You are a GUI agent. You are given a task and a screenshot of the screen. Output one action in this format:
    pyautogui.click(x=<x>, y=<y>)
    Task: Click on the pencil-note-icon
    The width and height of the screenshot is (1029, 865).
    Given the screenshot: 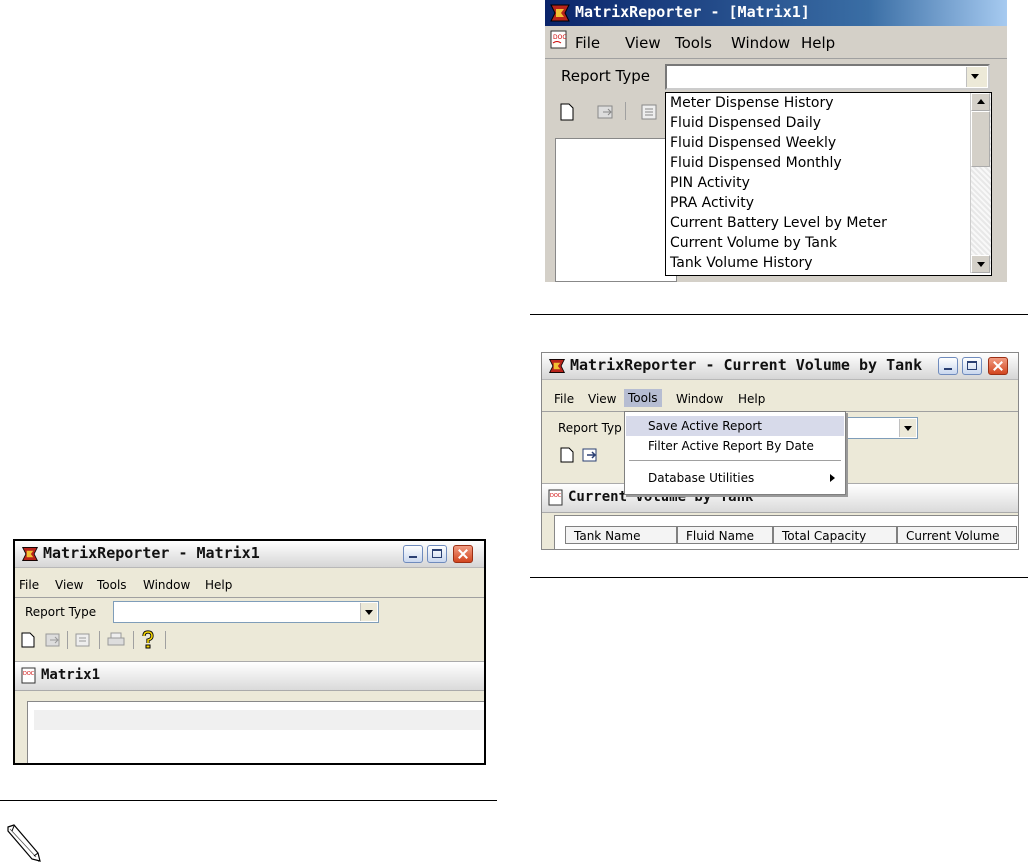 What is the action you would take?
    pyautogui.click(x=24, y=843)
    